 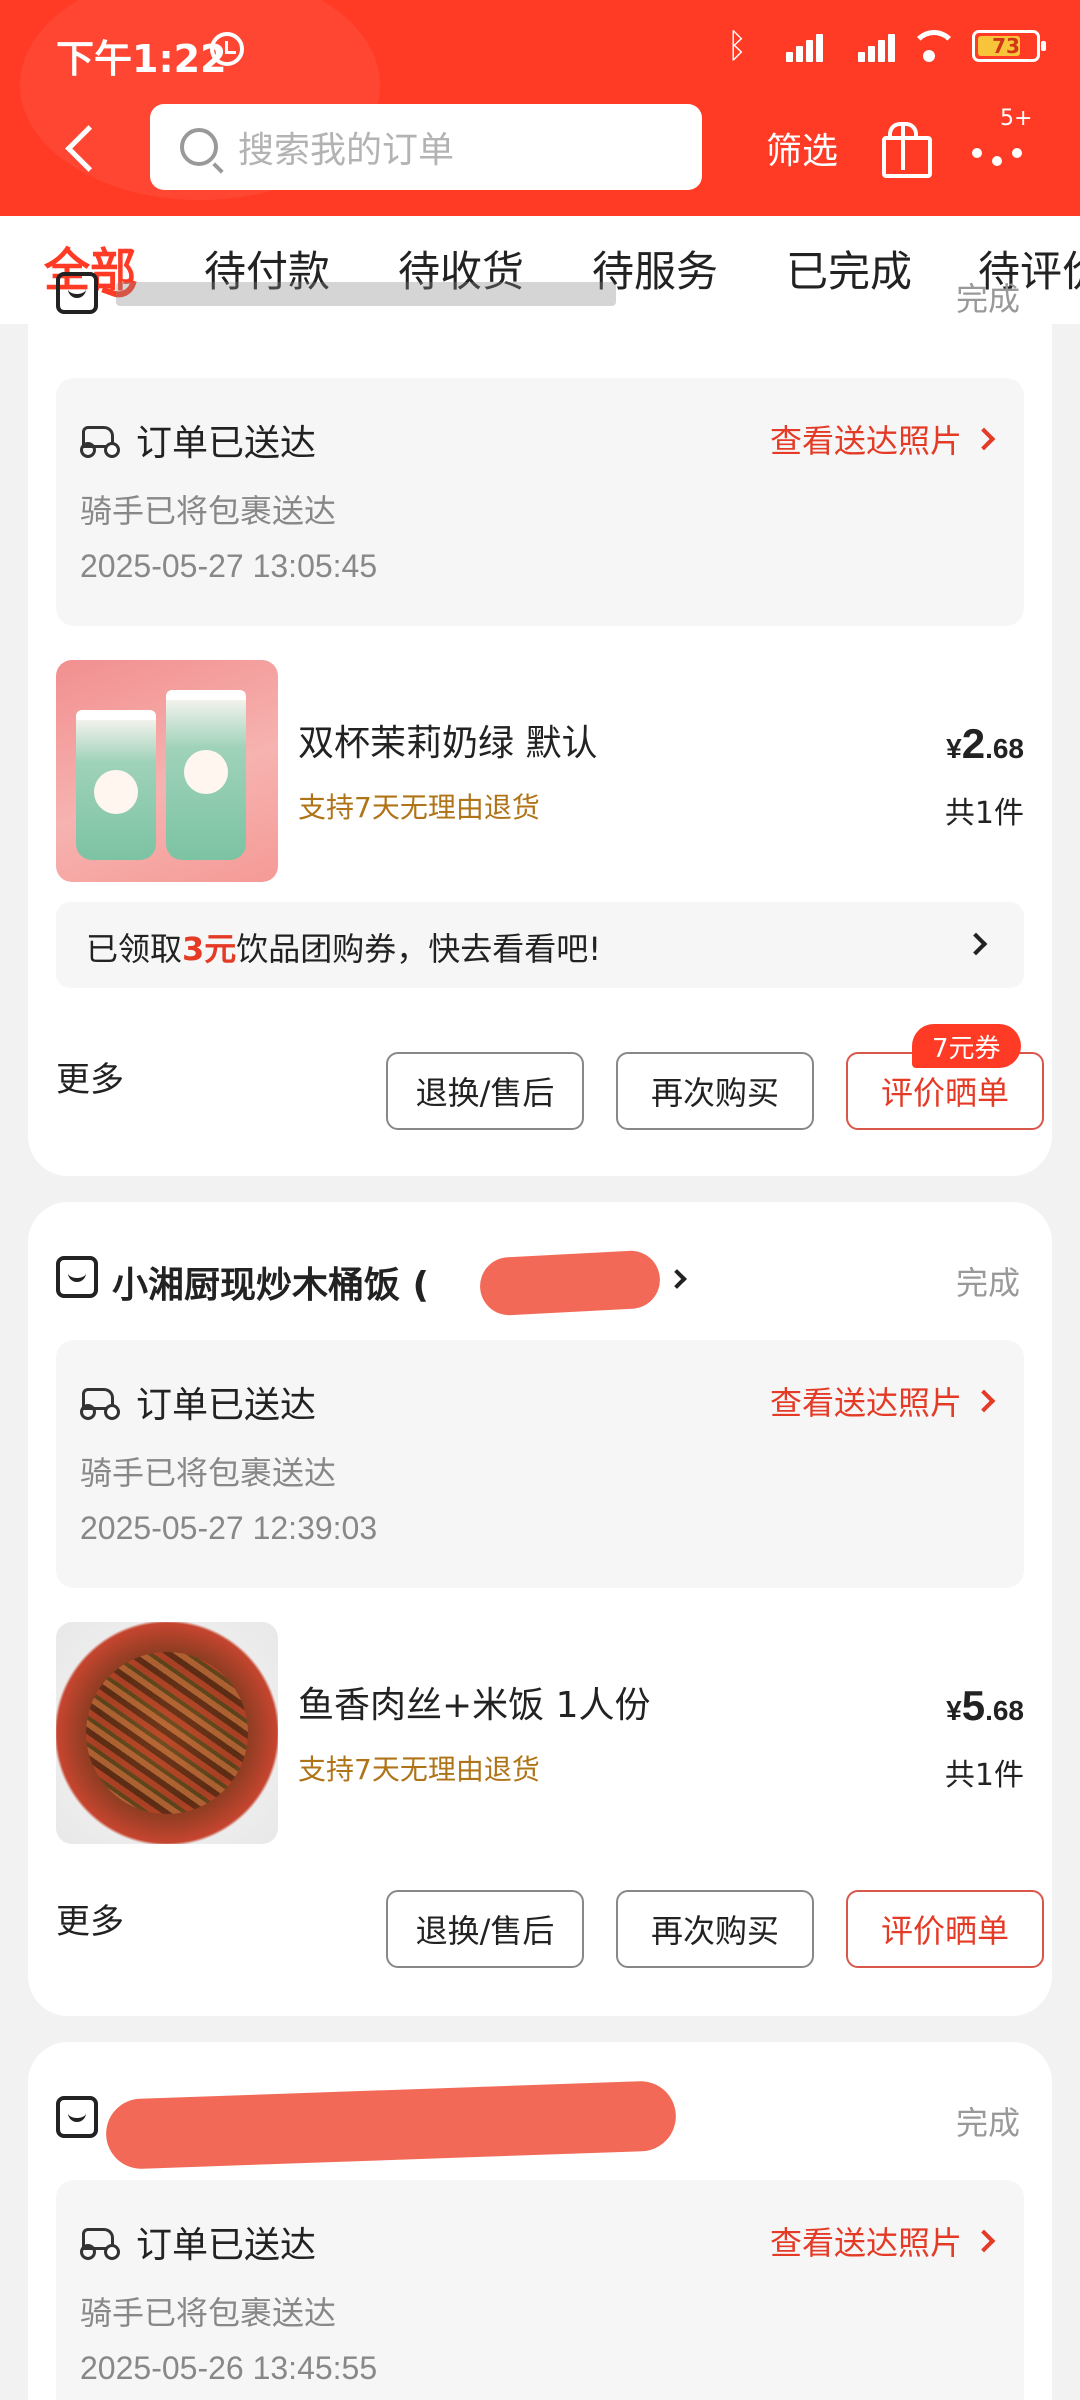 I want to click on store-name: 小湘厨现炒木桶饭 (, so click(x=270, y=1285).